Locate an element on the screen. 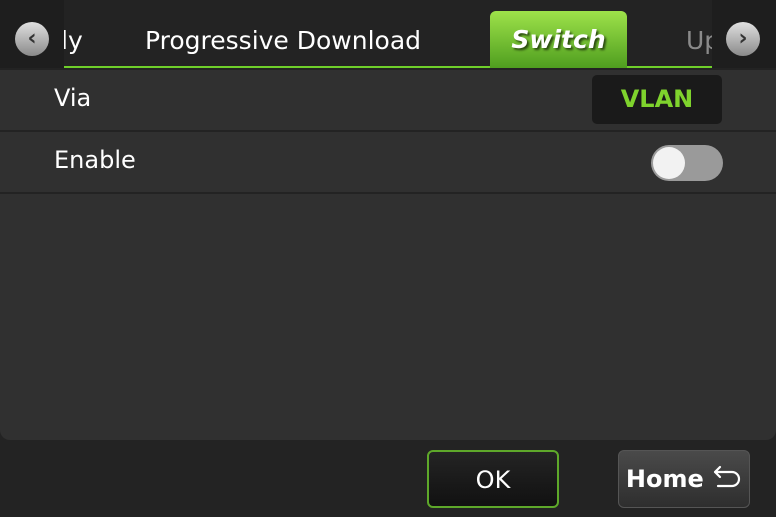 Image resolution: width=776 pixels, height=517 pixels. tab-progressive-download: Progressive Download is located at coordinates (283, 34).